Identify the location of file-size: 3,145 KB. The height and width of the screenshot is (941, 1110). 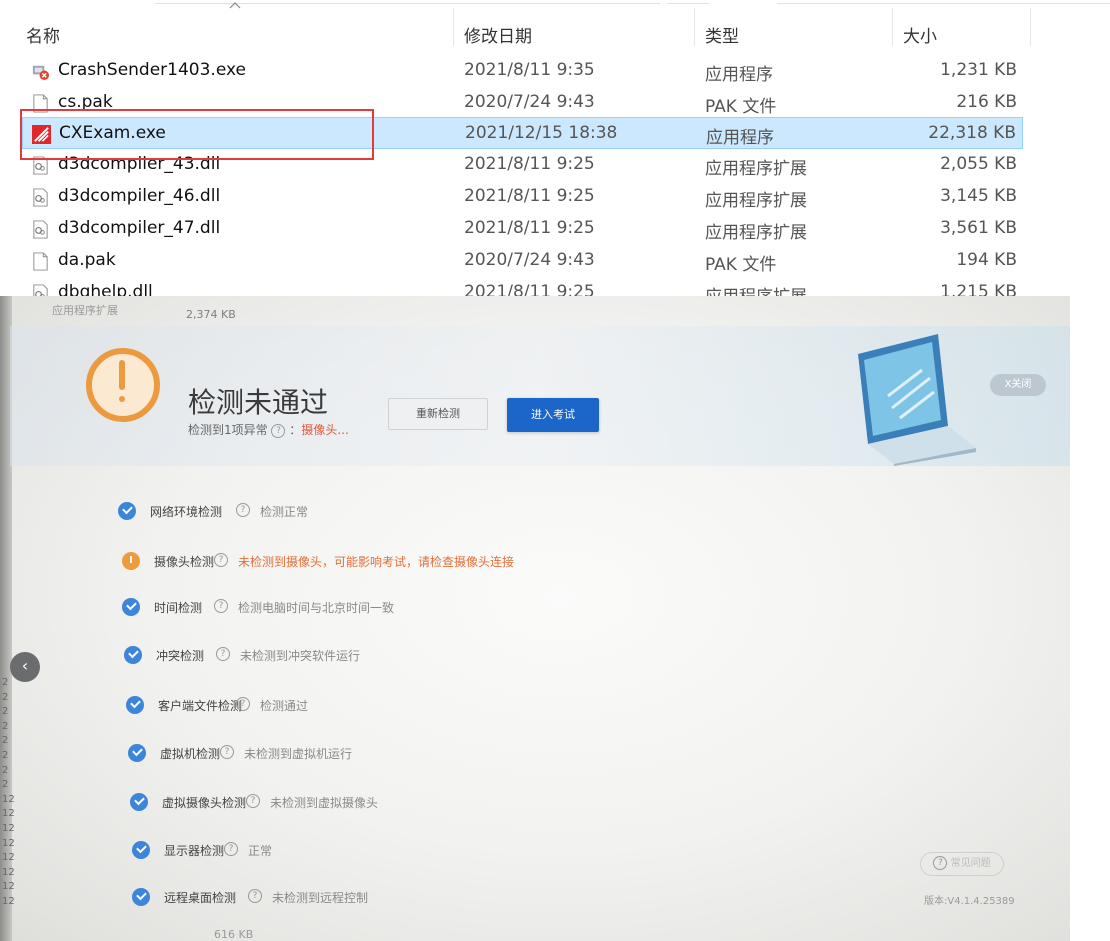
(978, 196).